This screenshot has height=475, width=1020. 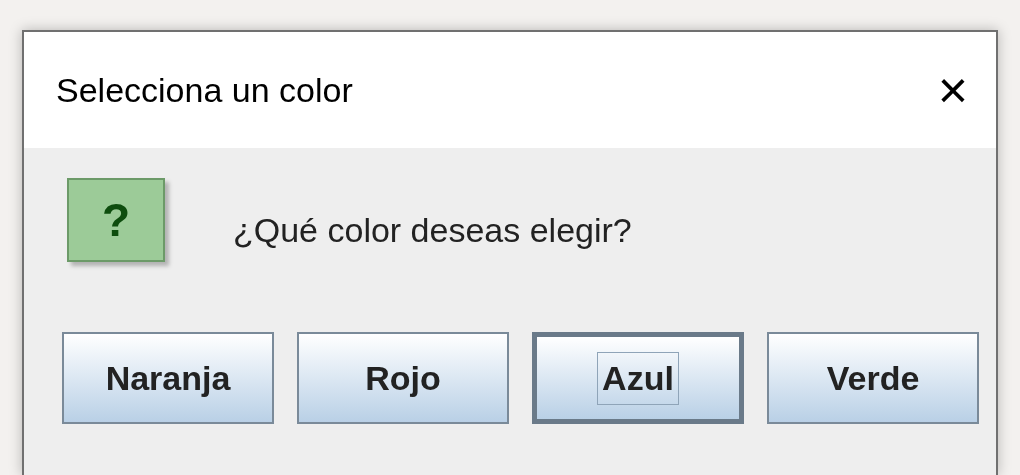 I want to click on option-button: Naranja, so click(x=168, y=378).